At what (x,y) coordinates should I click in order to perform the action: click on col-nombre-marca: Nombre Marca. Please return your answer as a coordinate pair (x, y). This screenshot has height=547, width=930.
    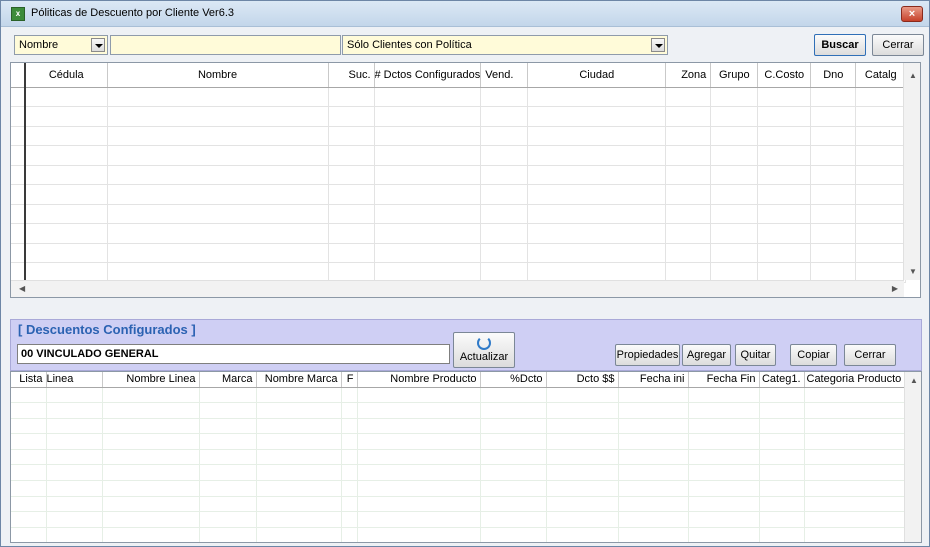
    Looking at the image, I should click on (299, 380).